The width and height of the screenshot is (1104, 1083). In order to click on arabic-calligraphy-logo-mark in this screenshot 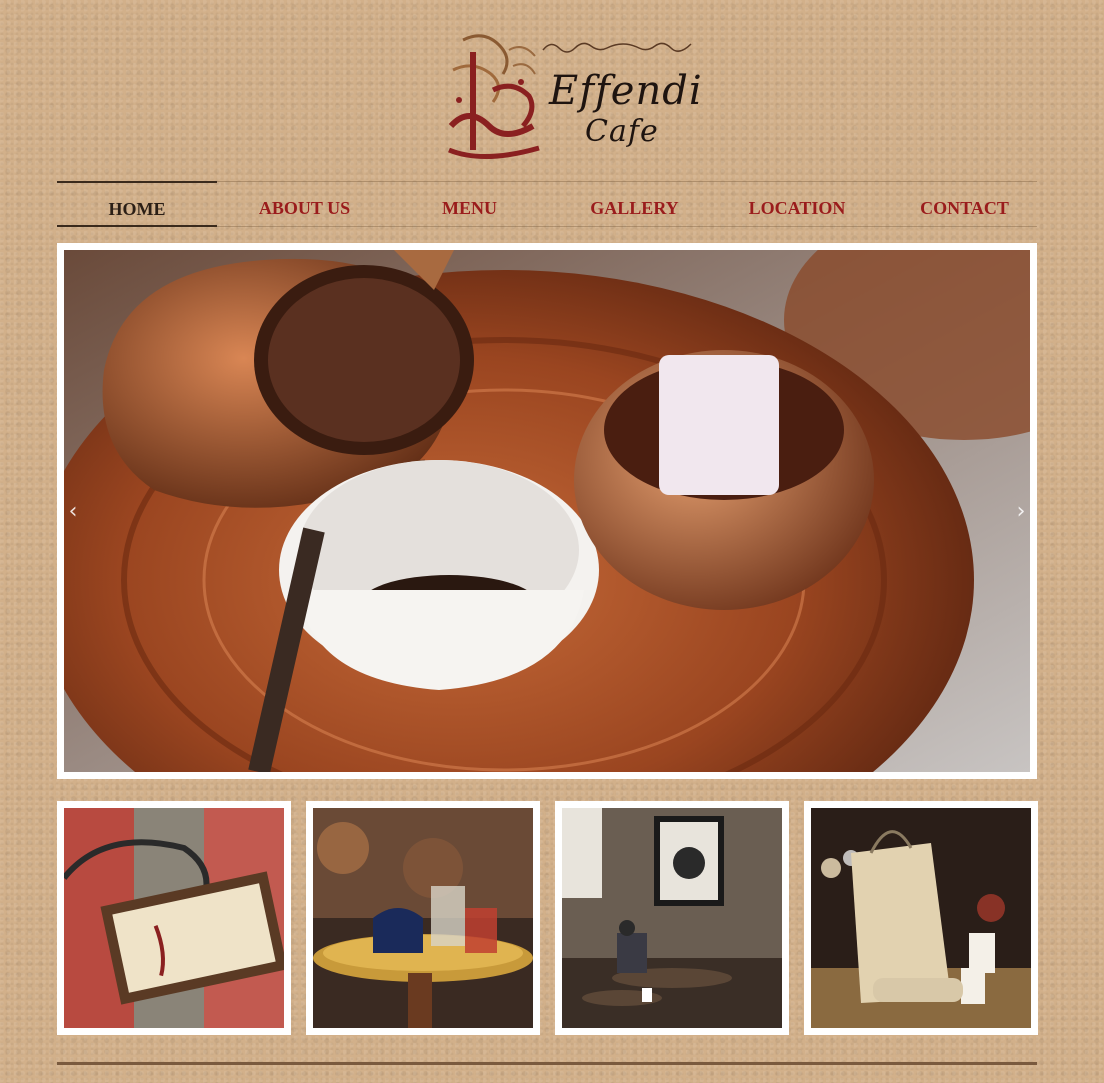, I will do `click(494, 96)`.